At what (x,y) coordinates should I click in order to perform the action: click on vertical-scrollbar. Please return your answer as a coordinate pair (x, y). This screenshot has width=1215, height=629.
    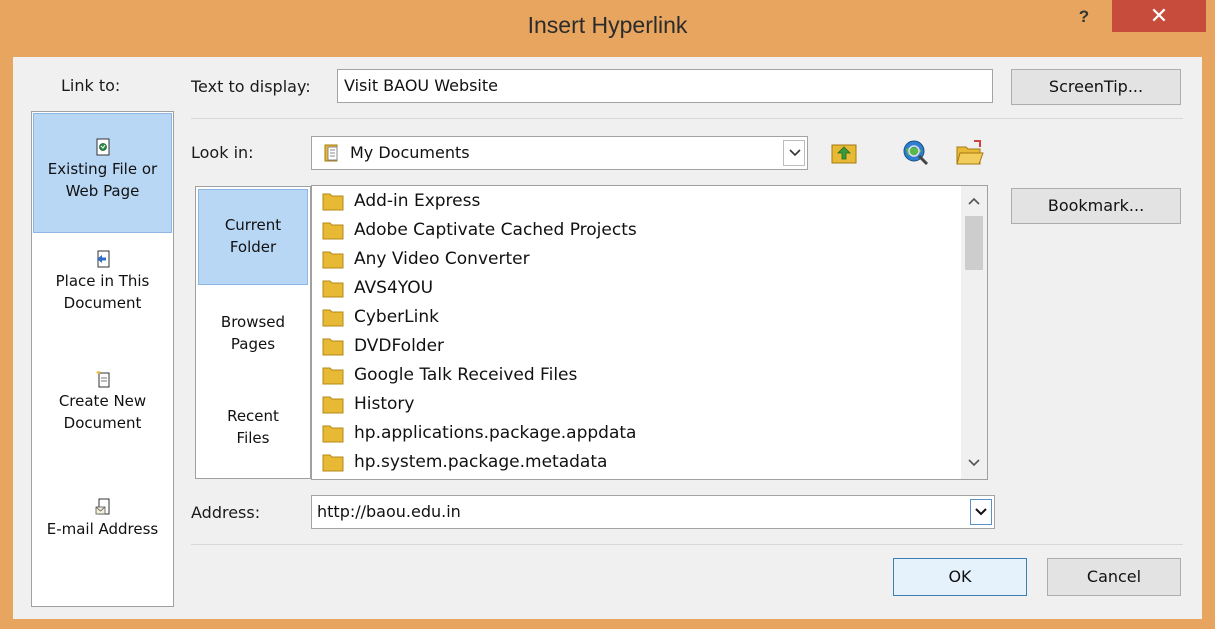
    Looking at the image, I should click on (974, 332).